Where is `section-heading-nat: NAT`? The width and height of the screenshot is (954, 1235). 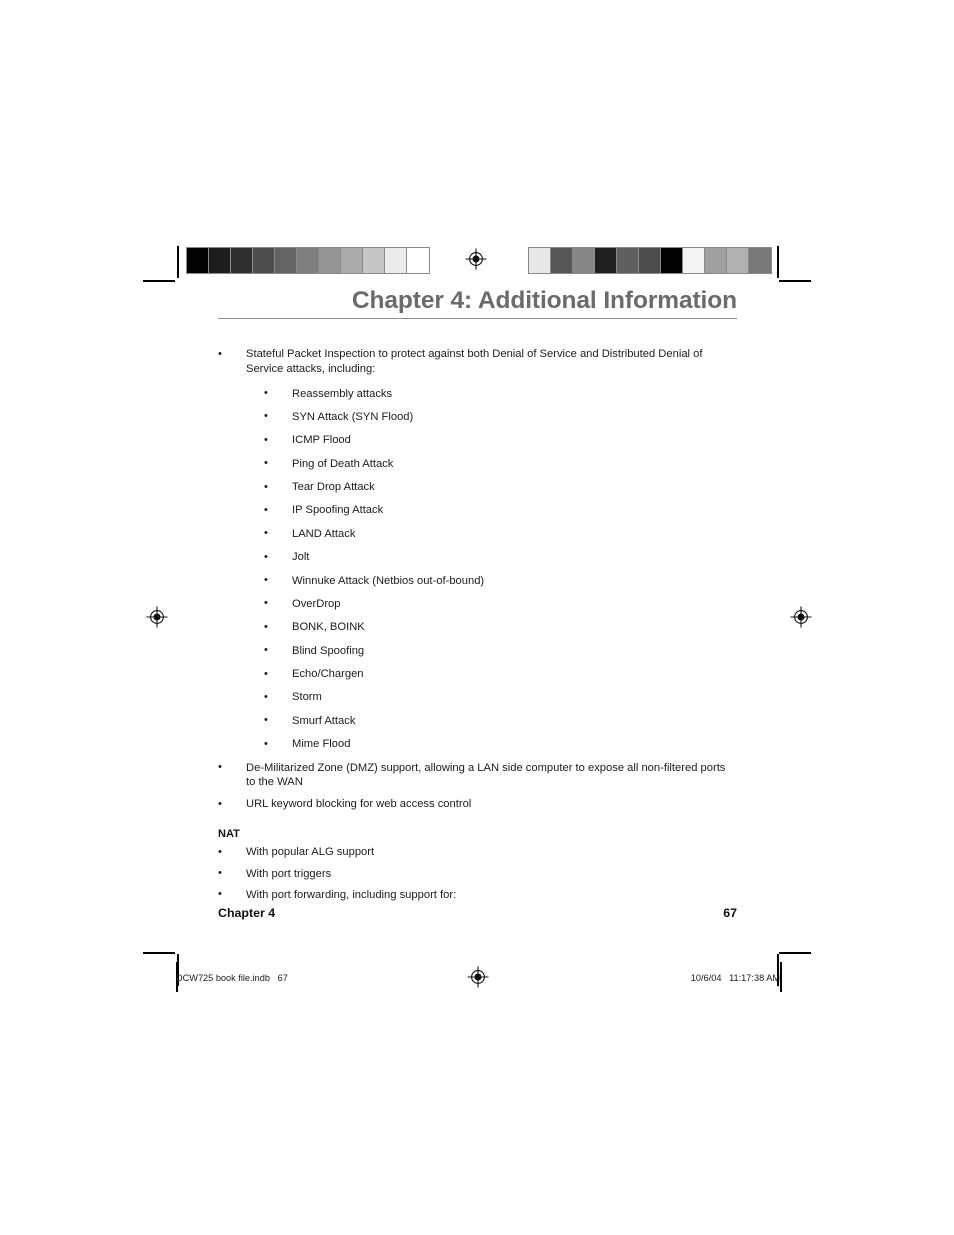
section-heading-nat: NAT is located at coordinates (229, 833).